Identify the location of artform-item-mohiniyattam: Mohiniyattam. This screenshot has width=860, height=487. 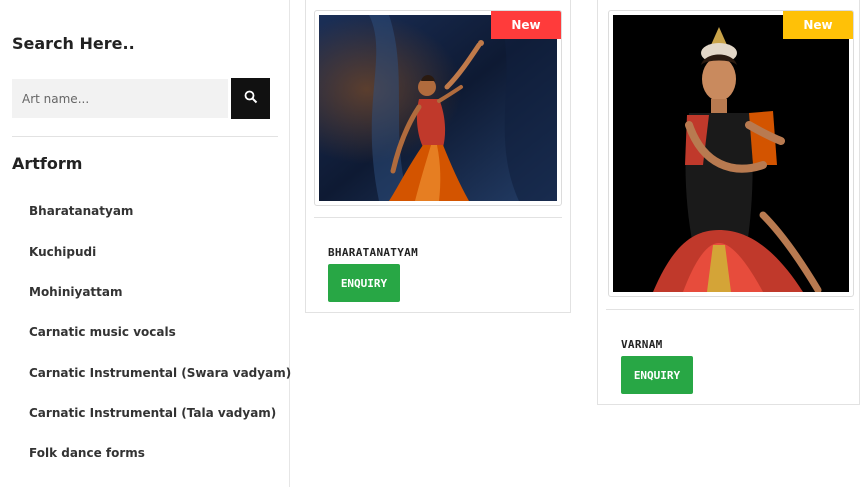
(76, 292).